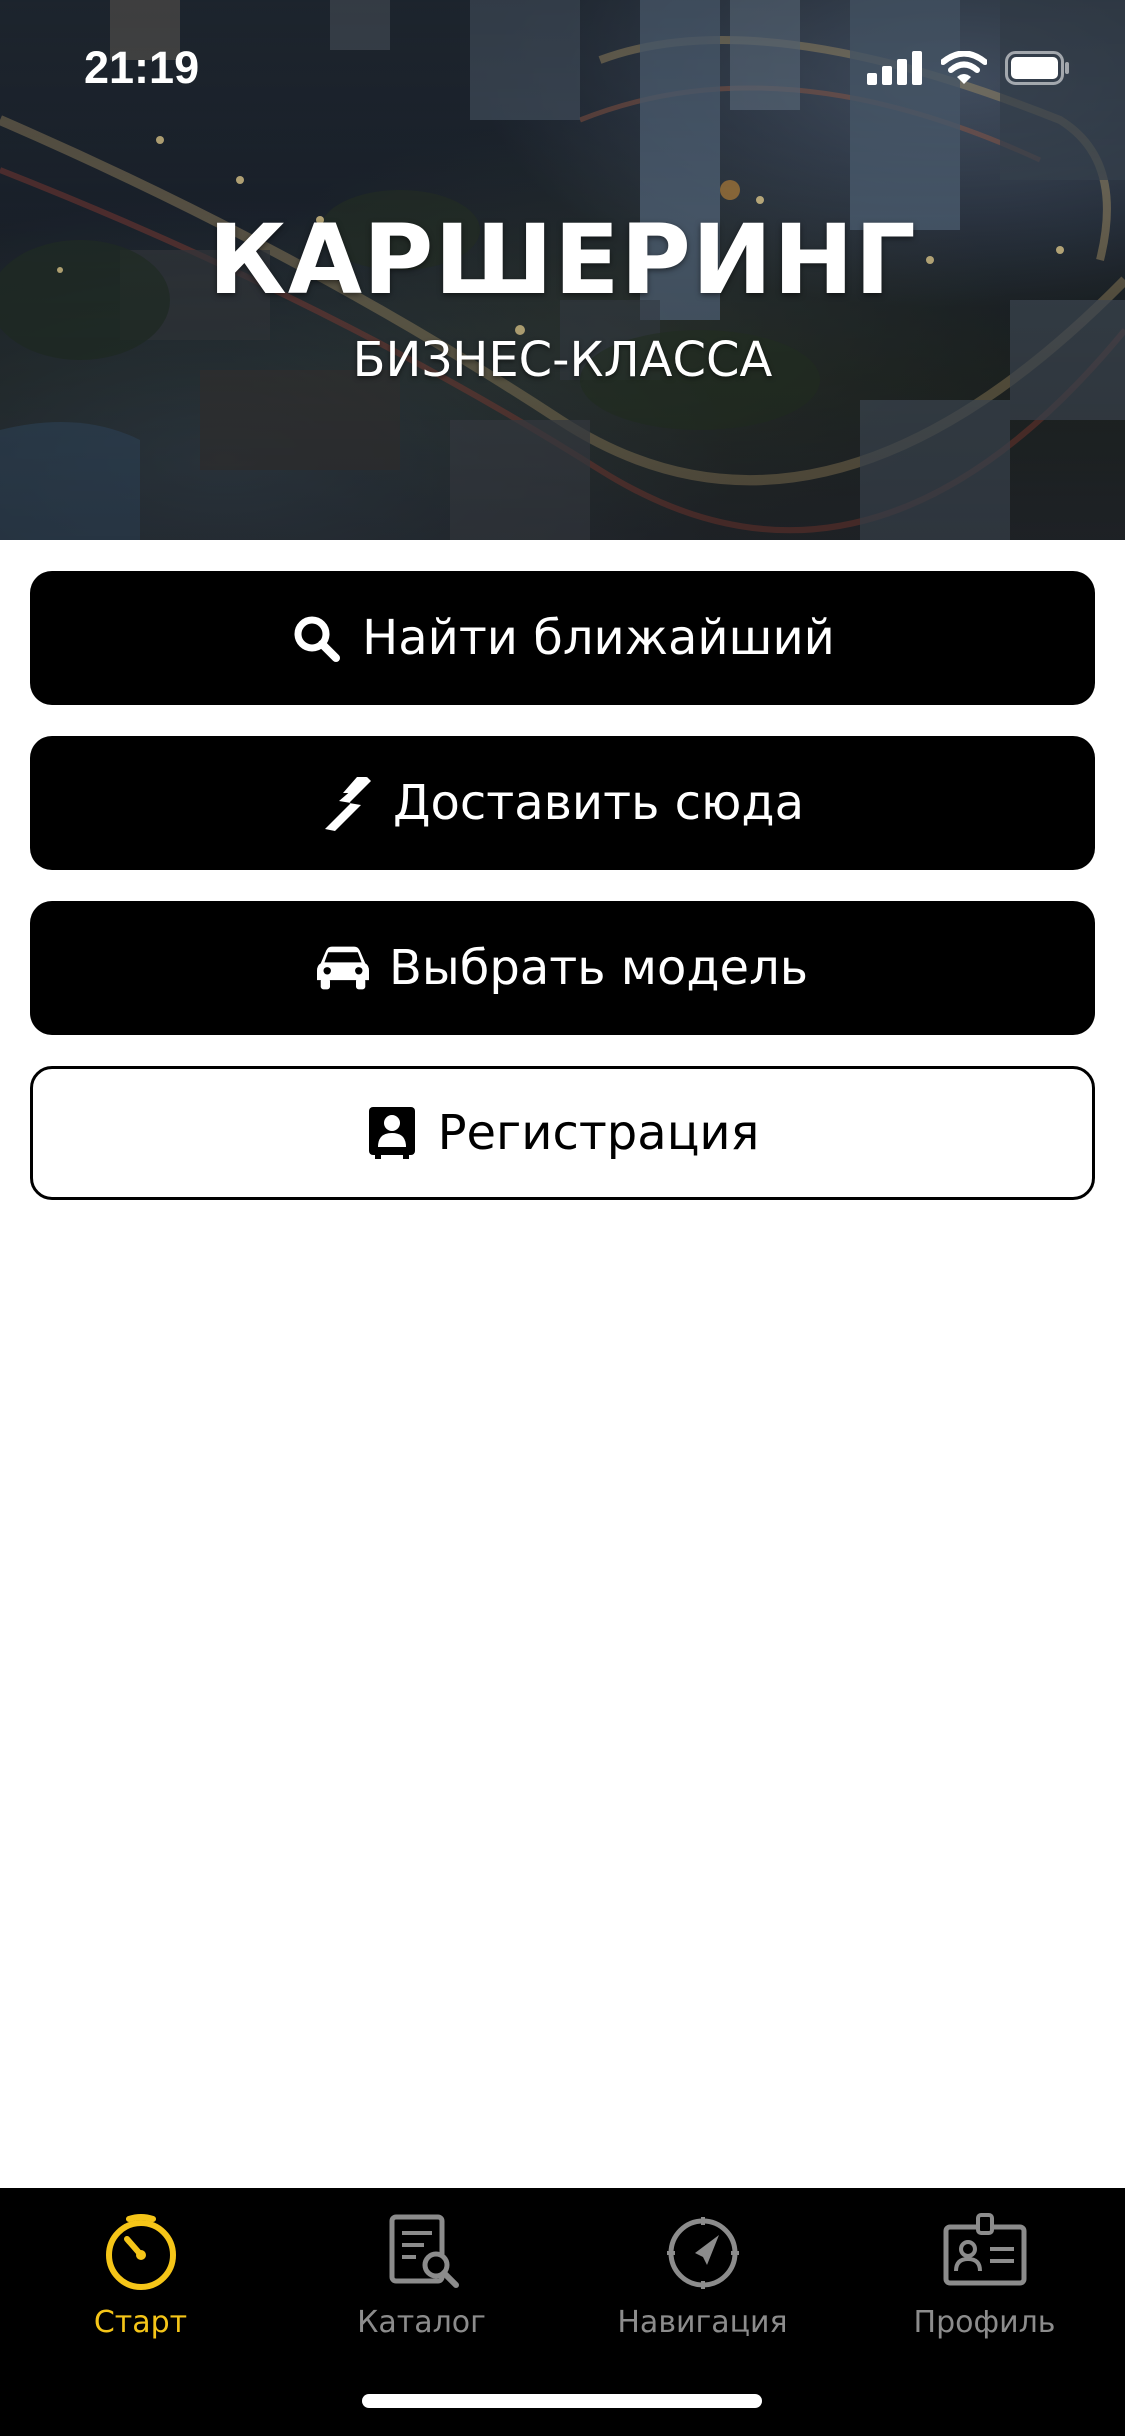  What do you see at coordinates (562, 2401) in the screenshot?
I see `home-indicator` at bounding box center [562, 2401].